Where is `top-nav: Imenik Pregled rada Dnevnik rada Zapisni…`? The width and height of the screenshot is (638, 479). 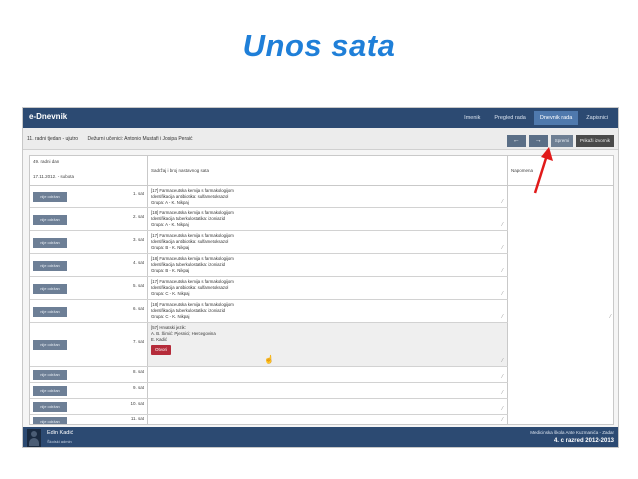 top-nav: Imenik Pregled rada Dnevnik rada Zapisni… is located at coordinates (536, 118).